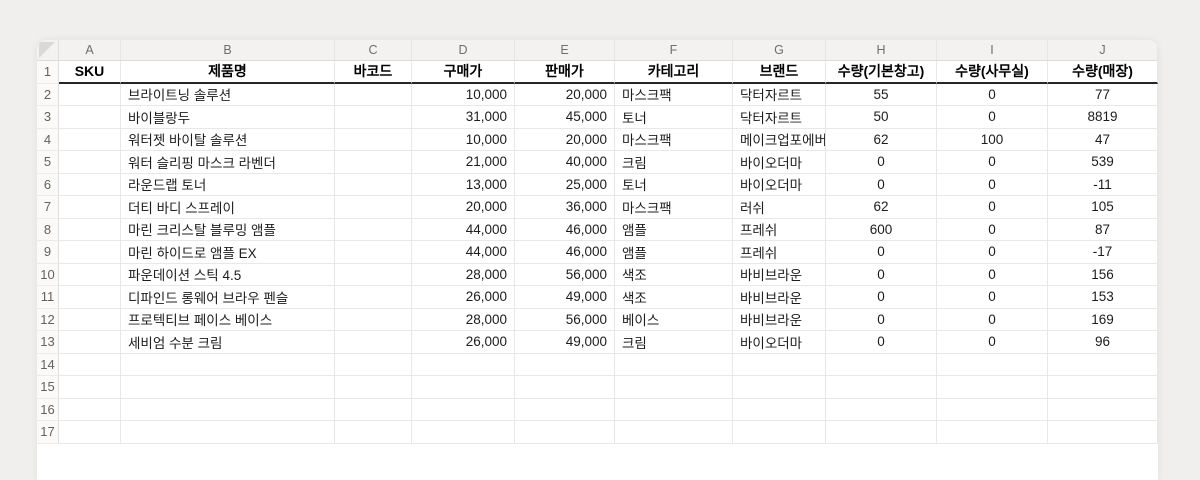 This screenshot has height=480, width=1200. Describe the element at coordinates (48, 162) in the screenshot. I see `row-number-5: 5` at that location.